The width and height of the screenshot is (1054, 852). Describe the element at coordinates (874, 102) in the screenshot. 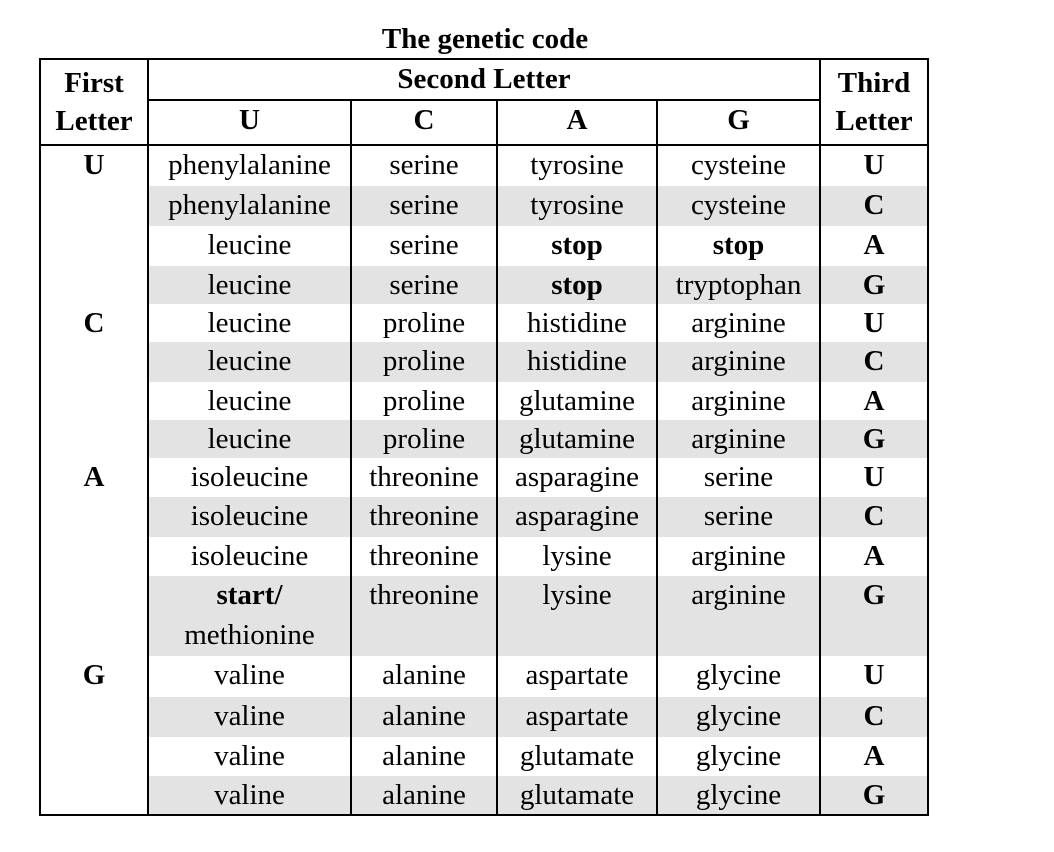

I see `third-letter-header: Third Letter` at that location.